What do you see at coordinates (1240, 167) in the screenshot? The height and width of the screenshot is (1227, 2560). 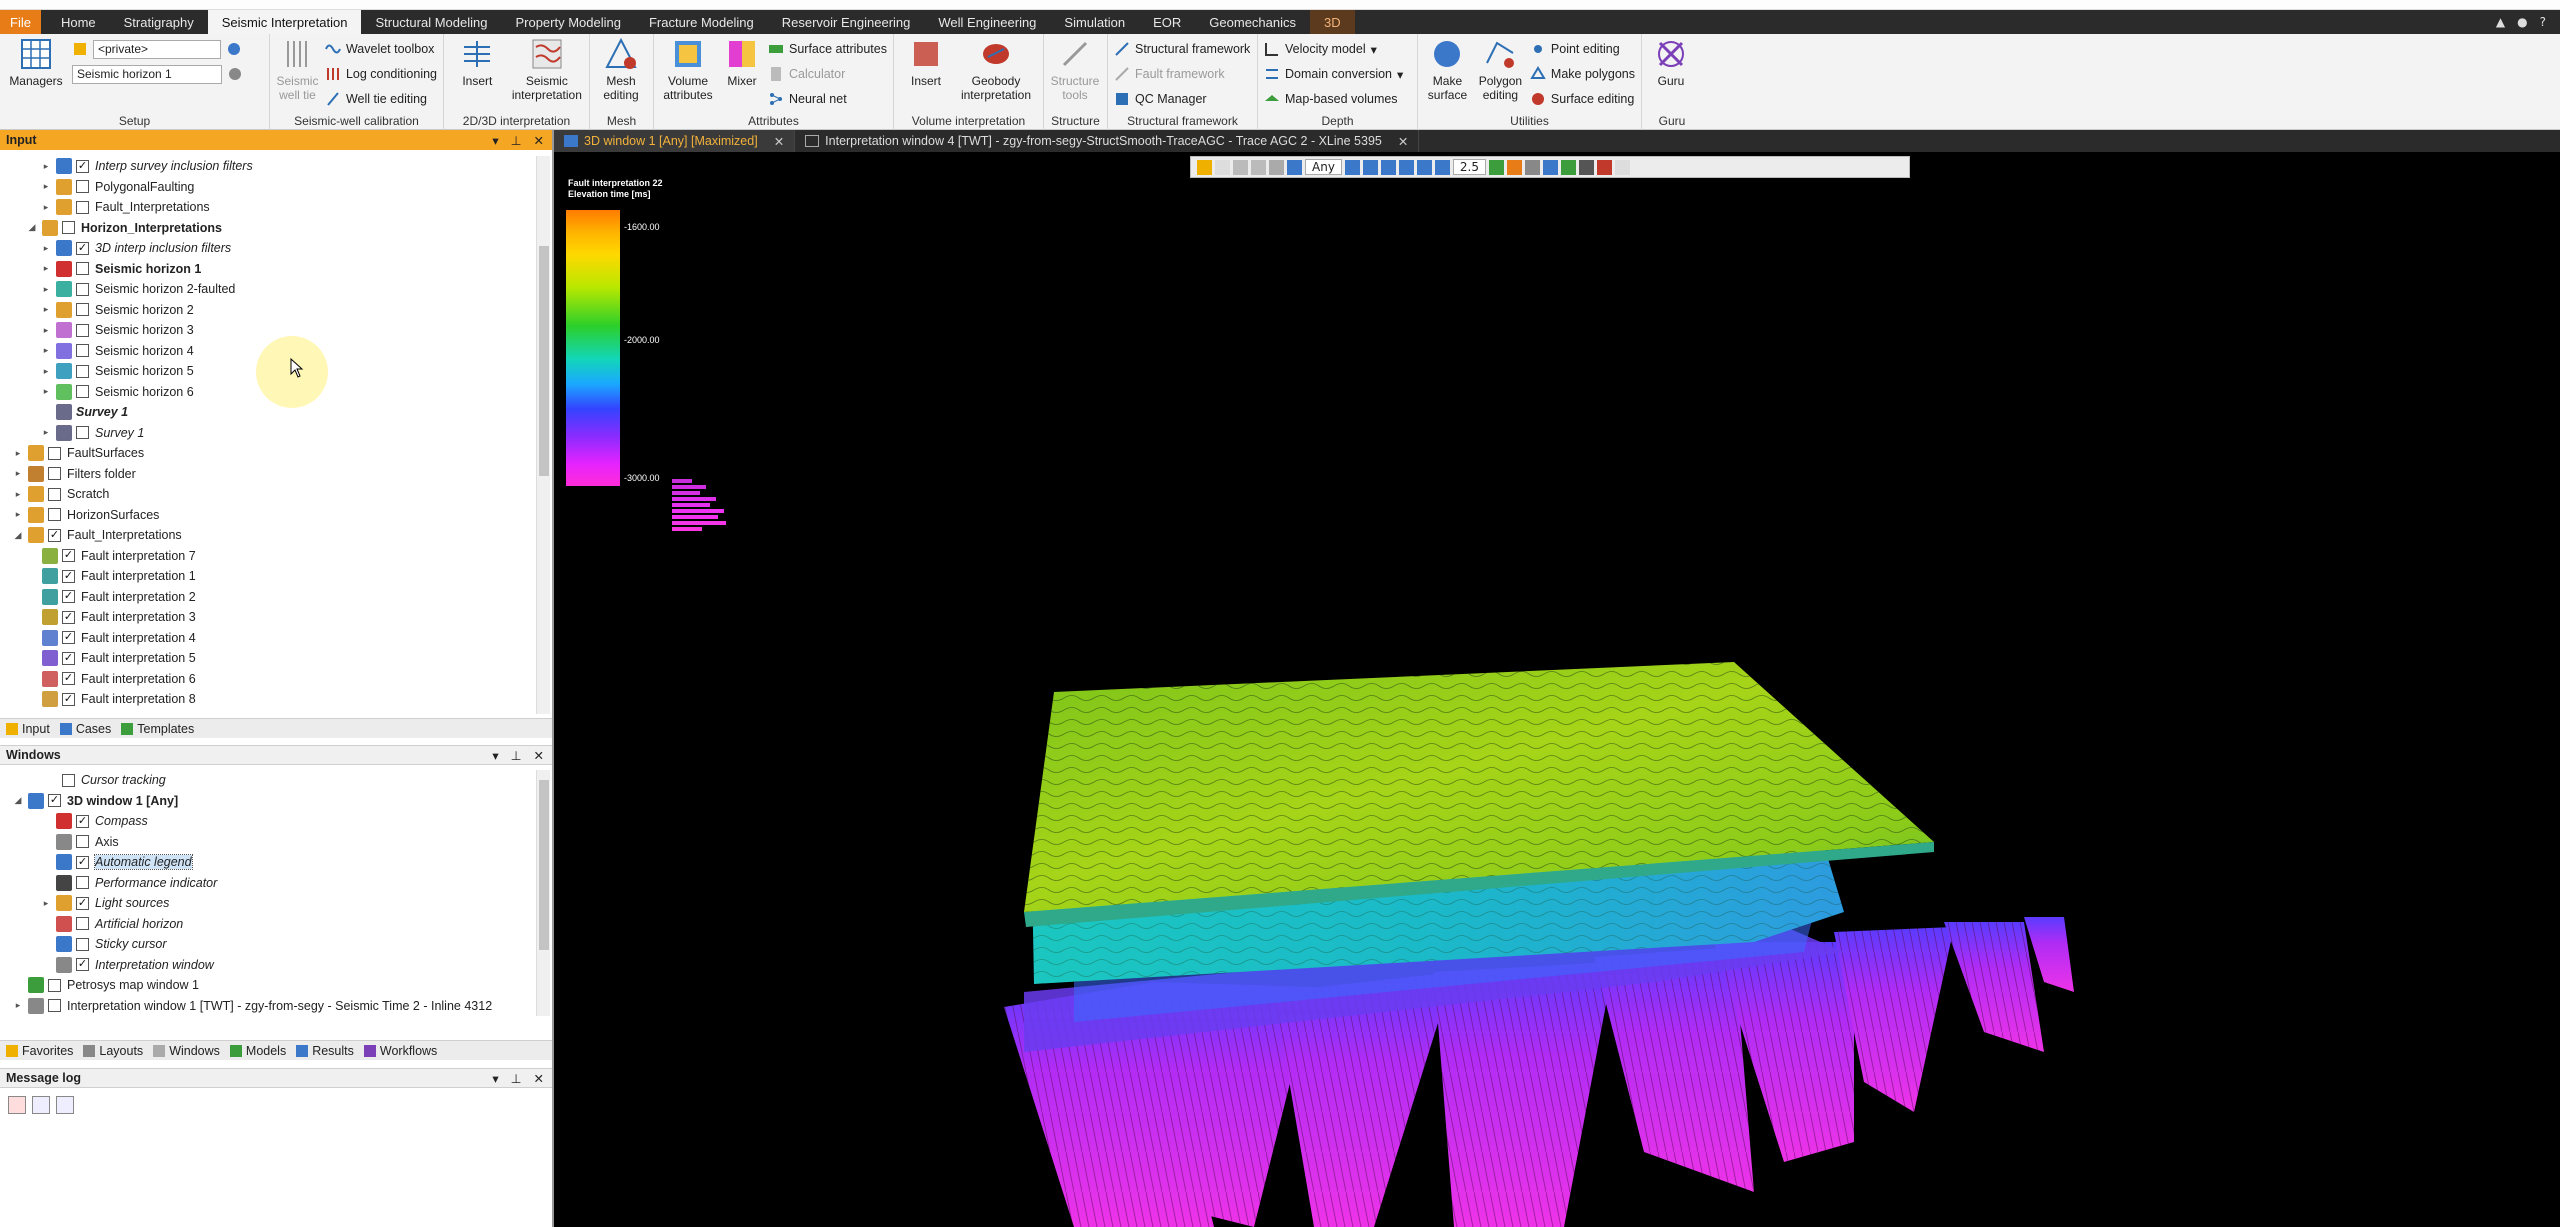 I see `view-icon` at bounding box center [1240, 167].